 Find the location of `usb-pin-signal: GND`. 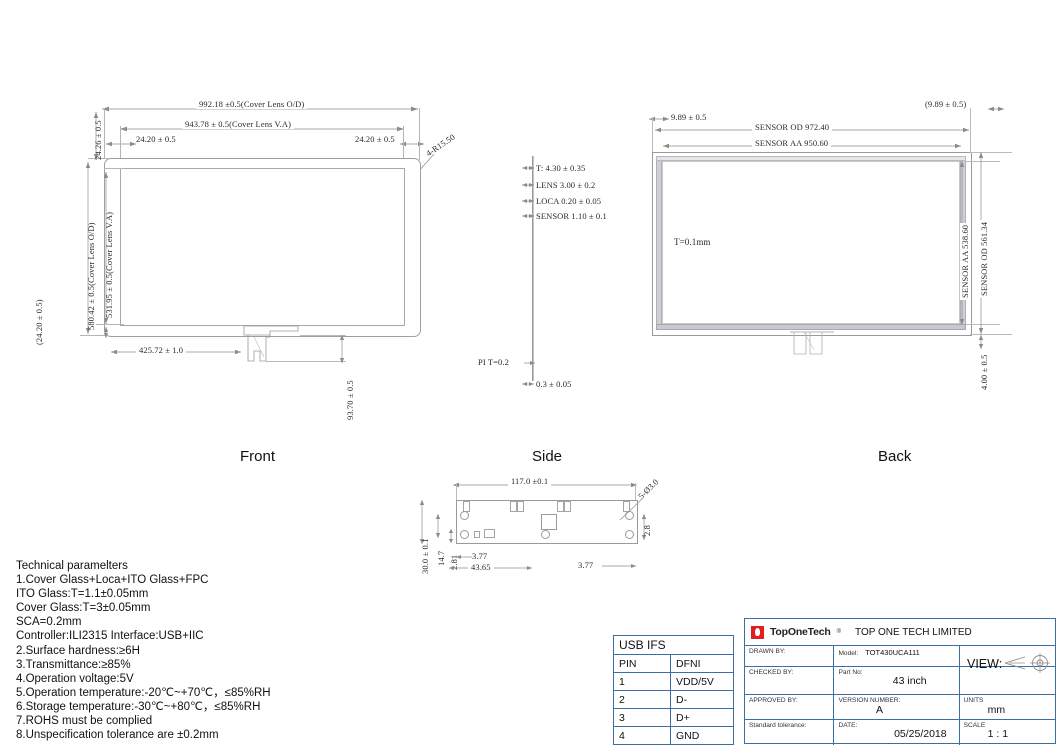

usb-pin-signal: GND is located at coordinates (702, 735).